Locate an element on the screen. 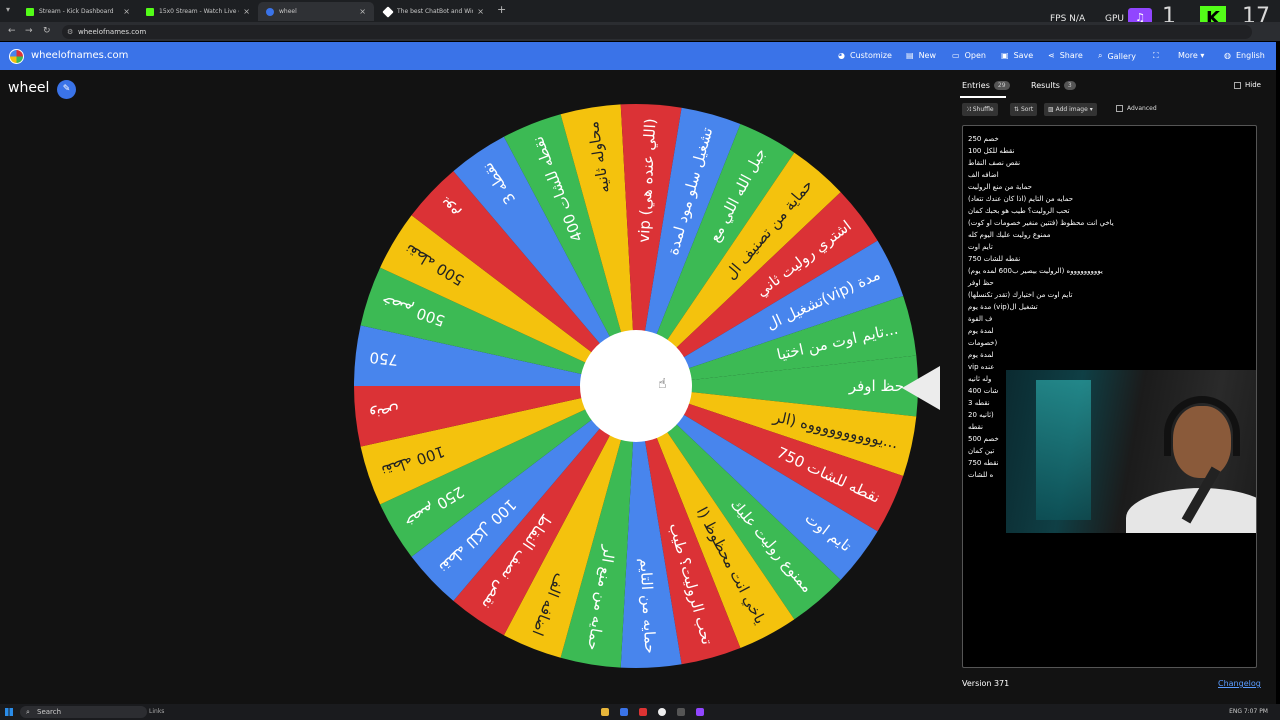  site-info-icon: ⚙ is located at coordinates (70, 32).